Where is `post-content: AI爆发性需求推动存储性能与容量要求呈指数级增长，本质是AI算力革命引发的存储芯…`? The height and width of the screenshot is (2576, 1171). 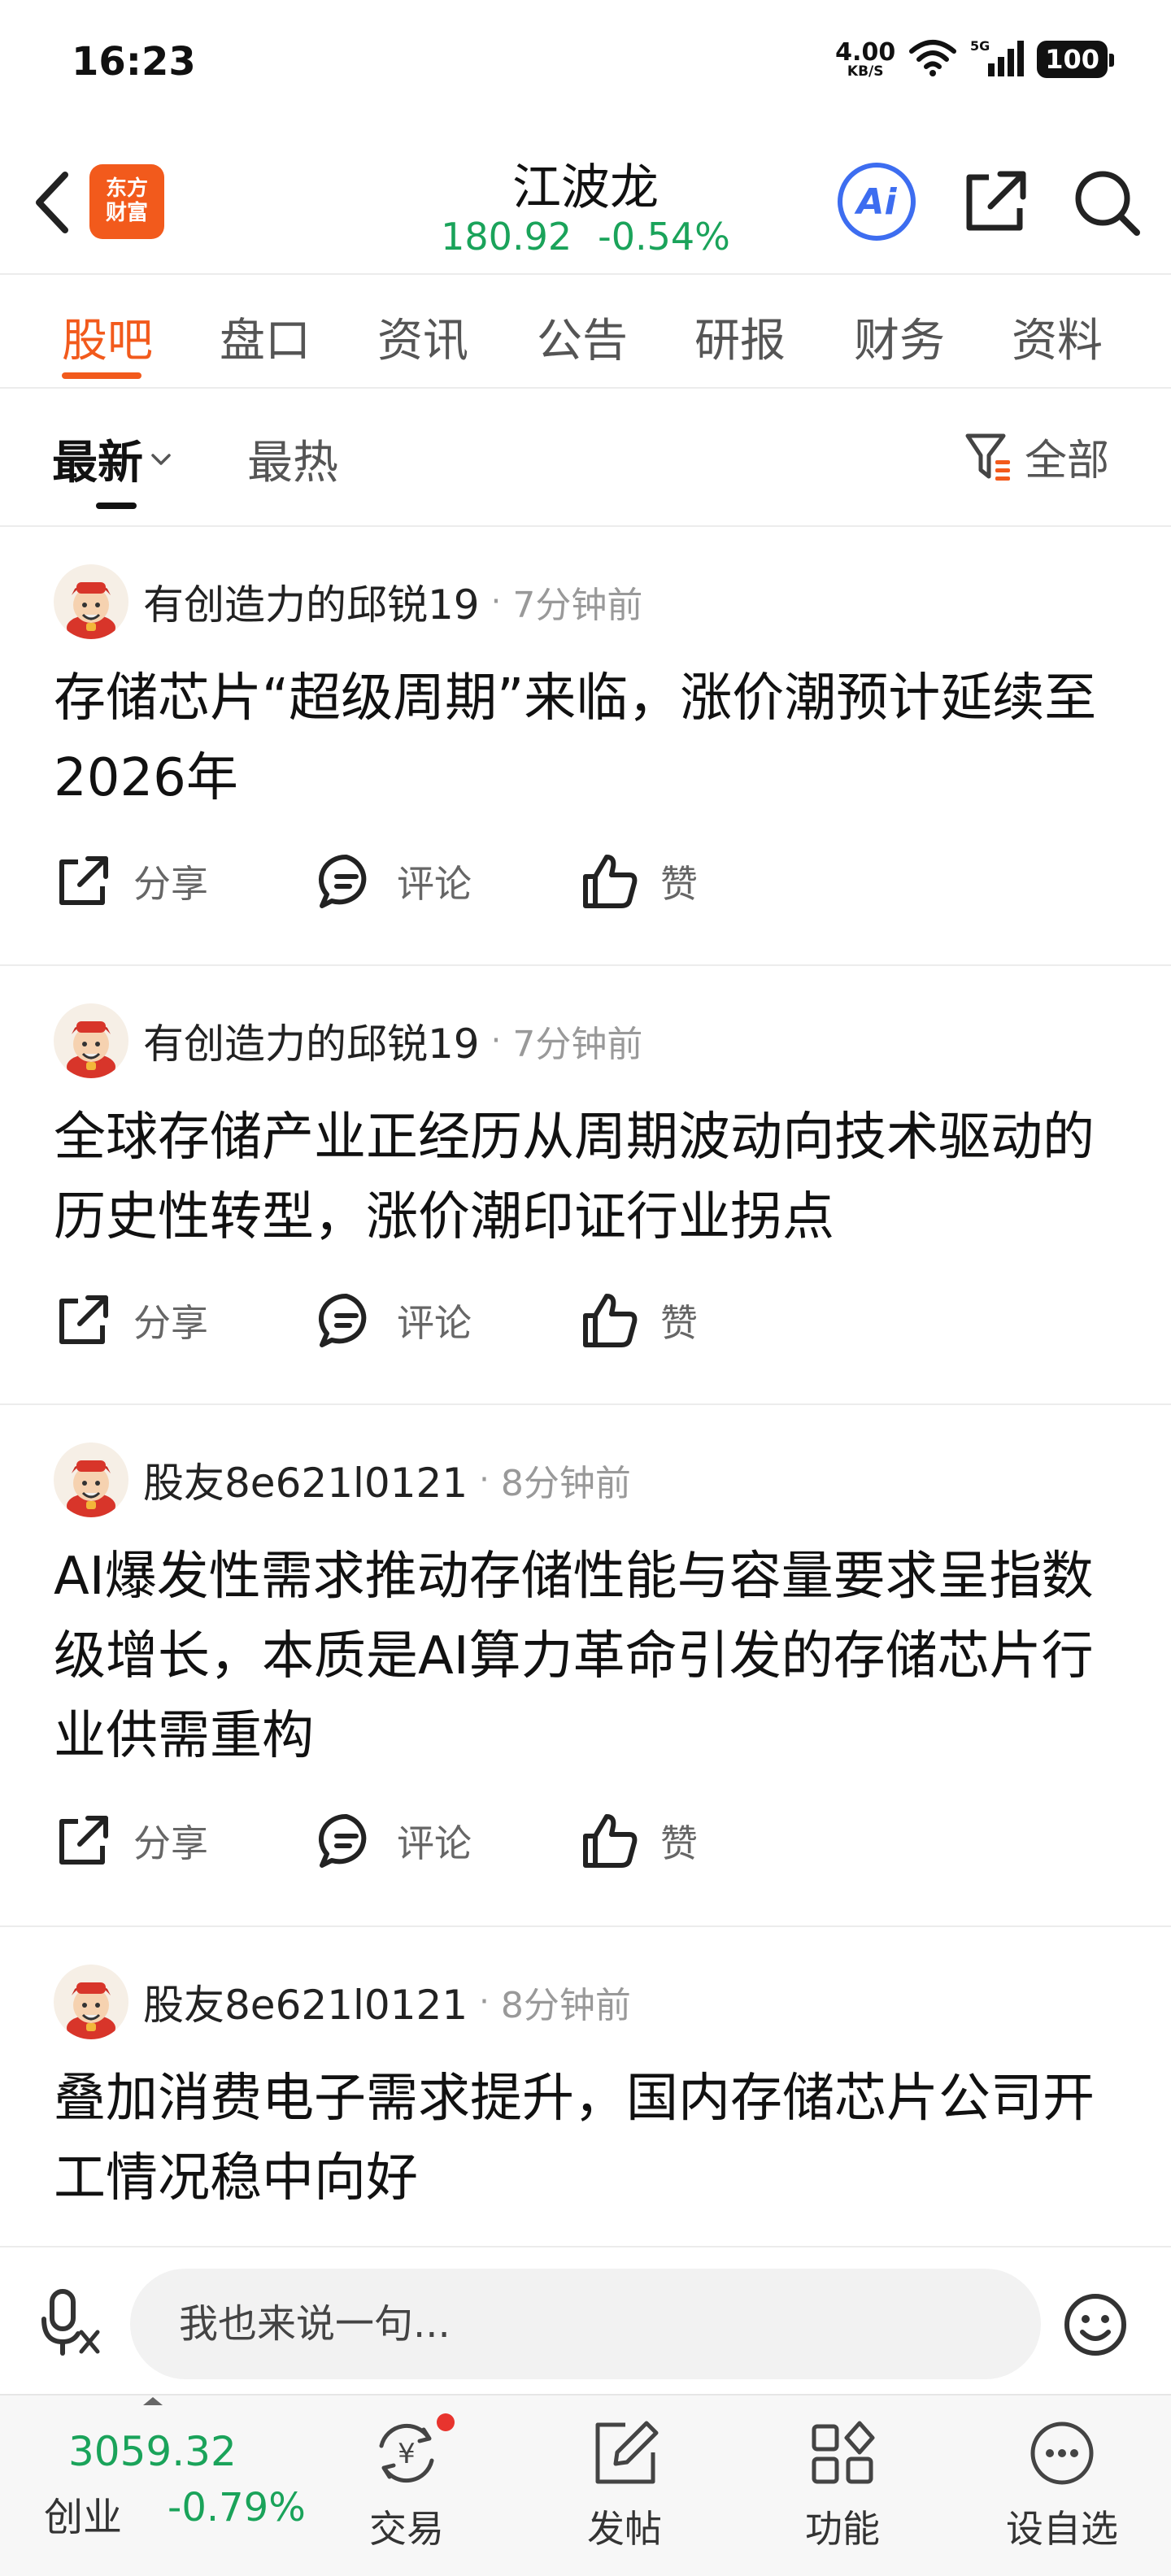 post-content: AI爆发性需求推动存储性能与容量要求呈指数级增长，本质是AI算力革命引发的存储芯… is located at coordinates (590, 1657).